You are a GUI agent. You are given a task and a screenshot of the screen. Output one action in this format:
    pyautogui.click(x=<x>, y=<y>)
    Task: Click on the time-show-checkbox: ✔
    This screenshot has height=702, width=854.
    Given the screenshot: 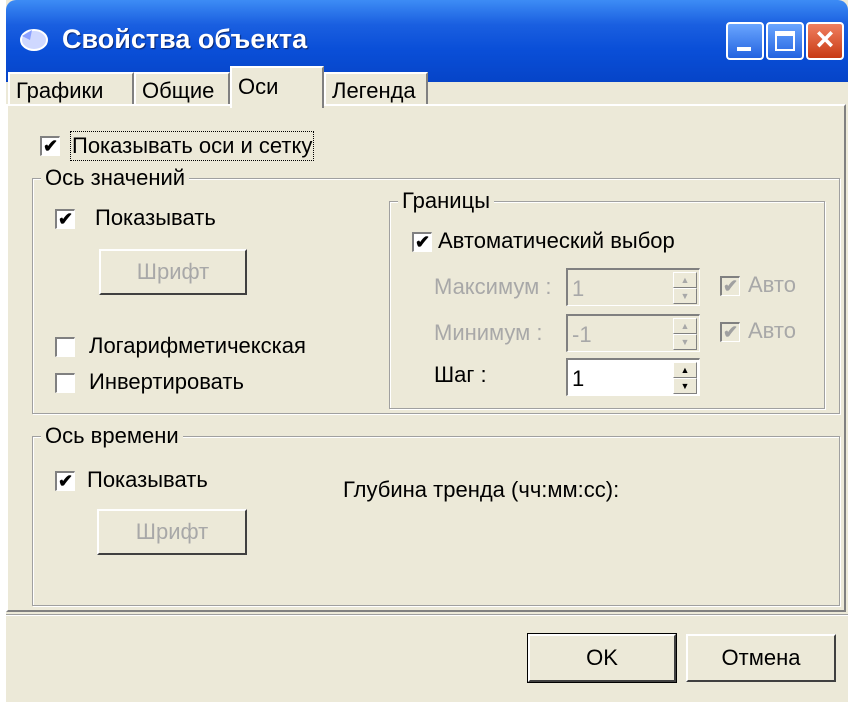 What is the action you would take?
    pyautogui.click(x=65, y=481)
    